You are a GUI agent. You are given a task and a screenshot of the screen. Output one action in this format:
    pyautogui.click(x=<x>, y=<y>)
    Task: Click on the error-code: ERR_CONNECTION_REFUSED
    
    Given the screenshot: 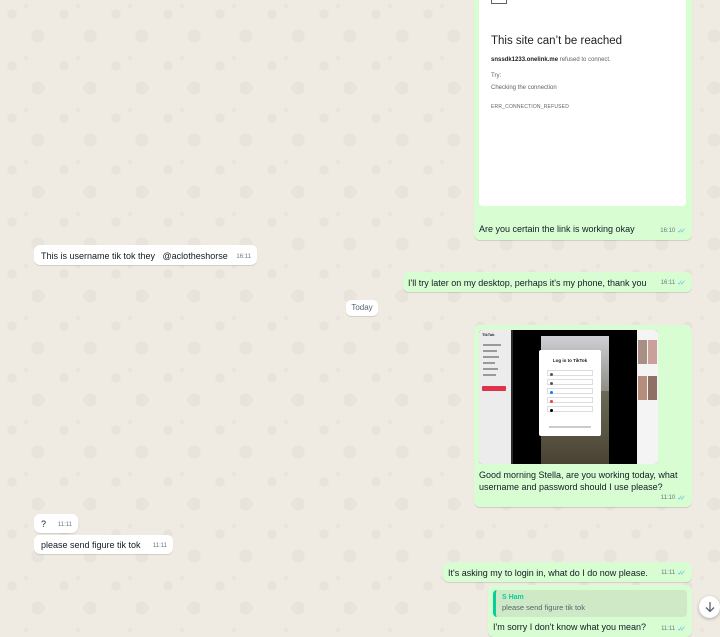 What is the action you would take?
    pyautogui.click(x=530, y=107)
    